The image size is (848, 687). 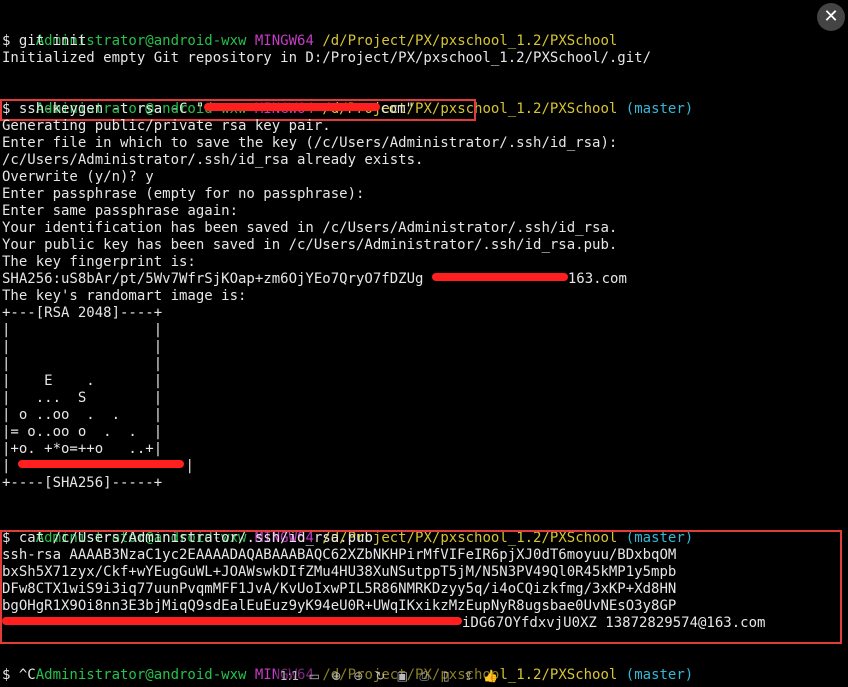 I want to click on command-line: $ ^C, so click(x=19, y=675).